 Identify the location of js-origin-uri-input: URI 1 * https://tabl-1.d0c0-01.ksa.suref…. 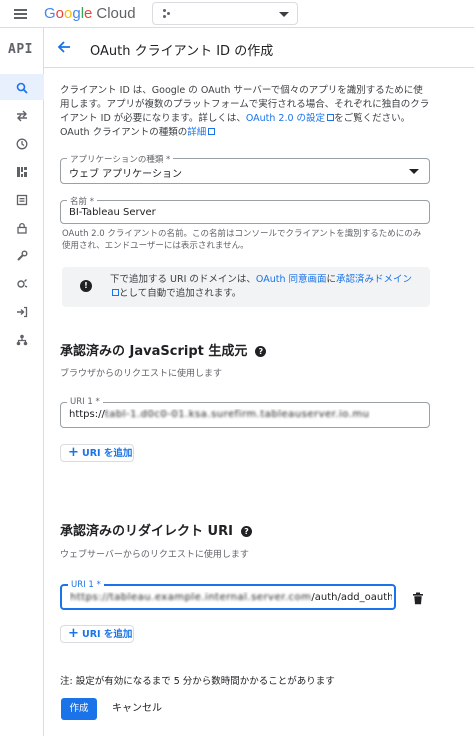
(245, 412).